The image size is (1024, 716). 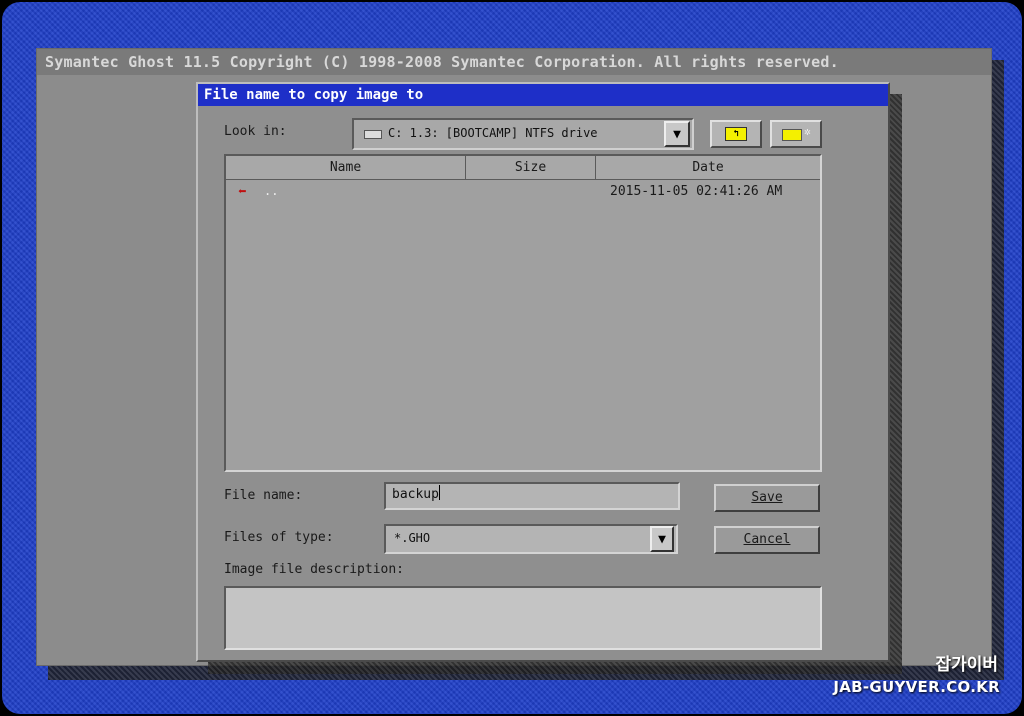 What do you see at coordinates (263, 495) in the screenshot?
I see `file-name-label: File name:` at bounding box center [263, 495].